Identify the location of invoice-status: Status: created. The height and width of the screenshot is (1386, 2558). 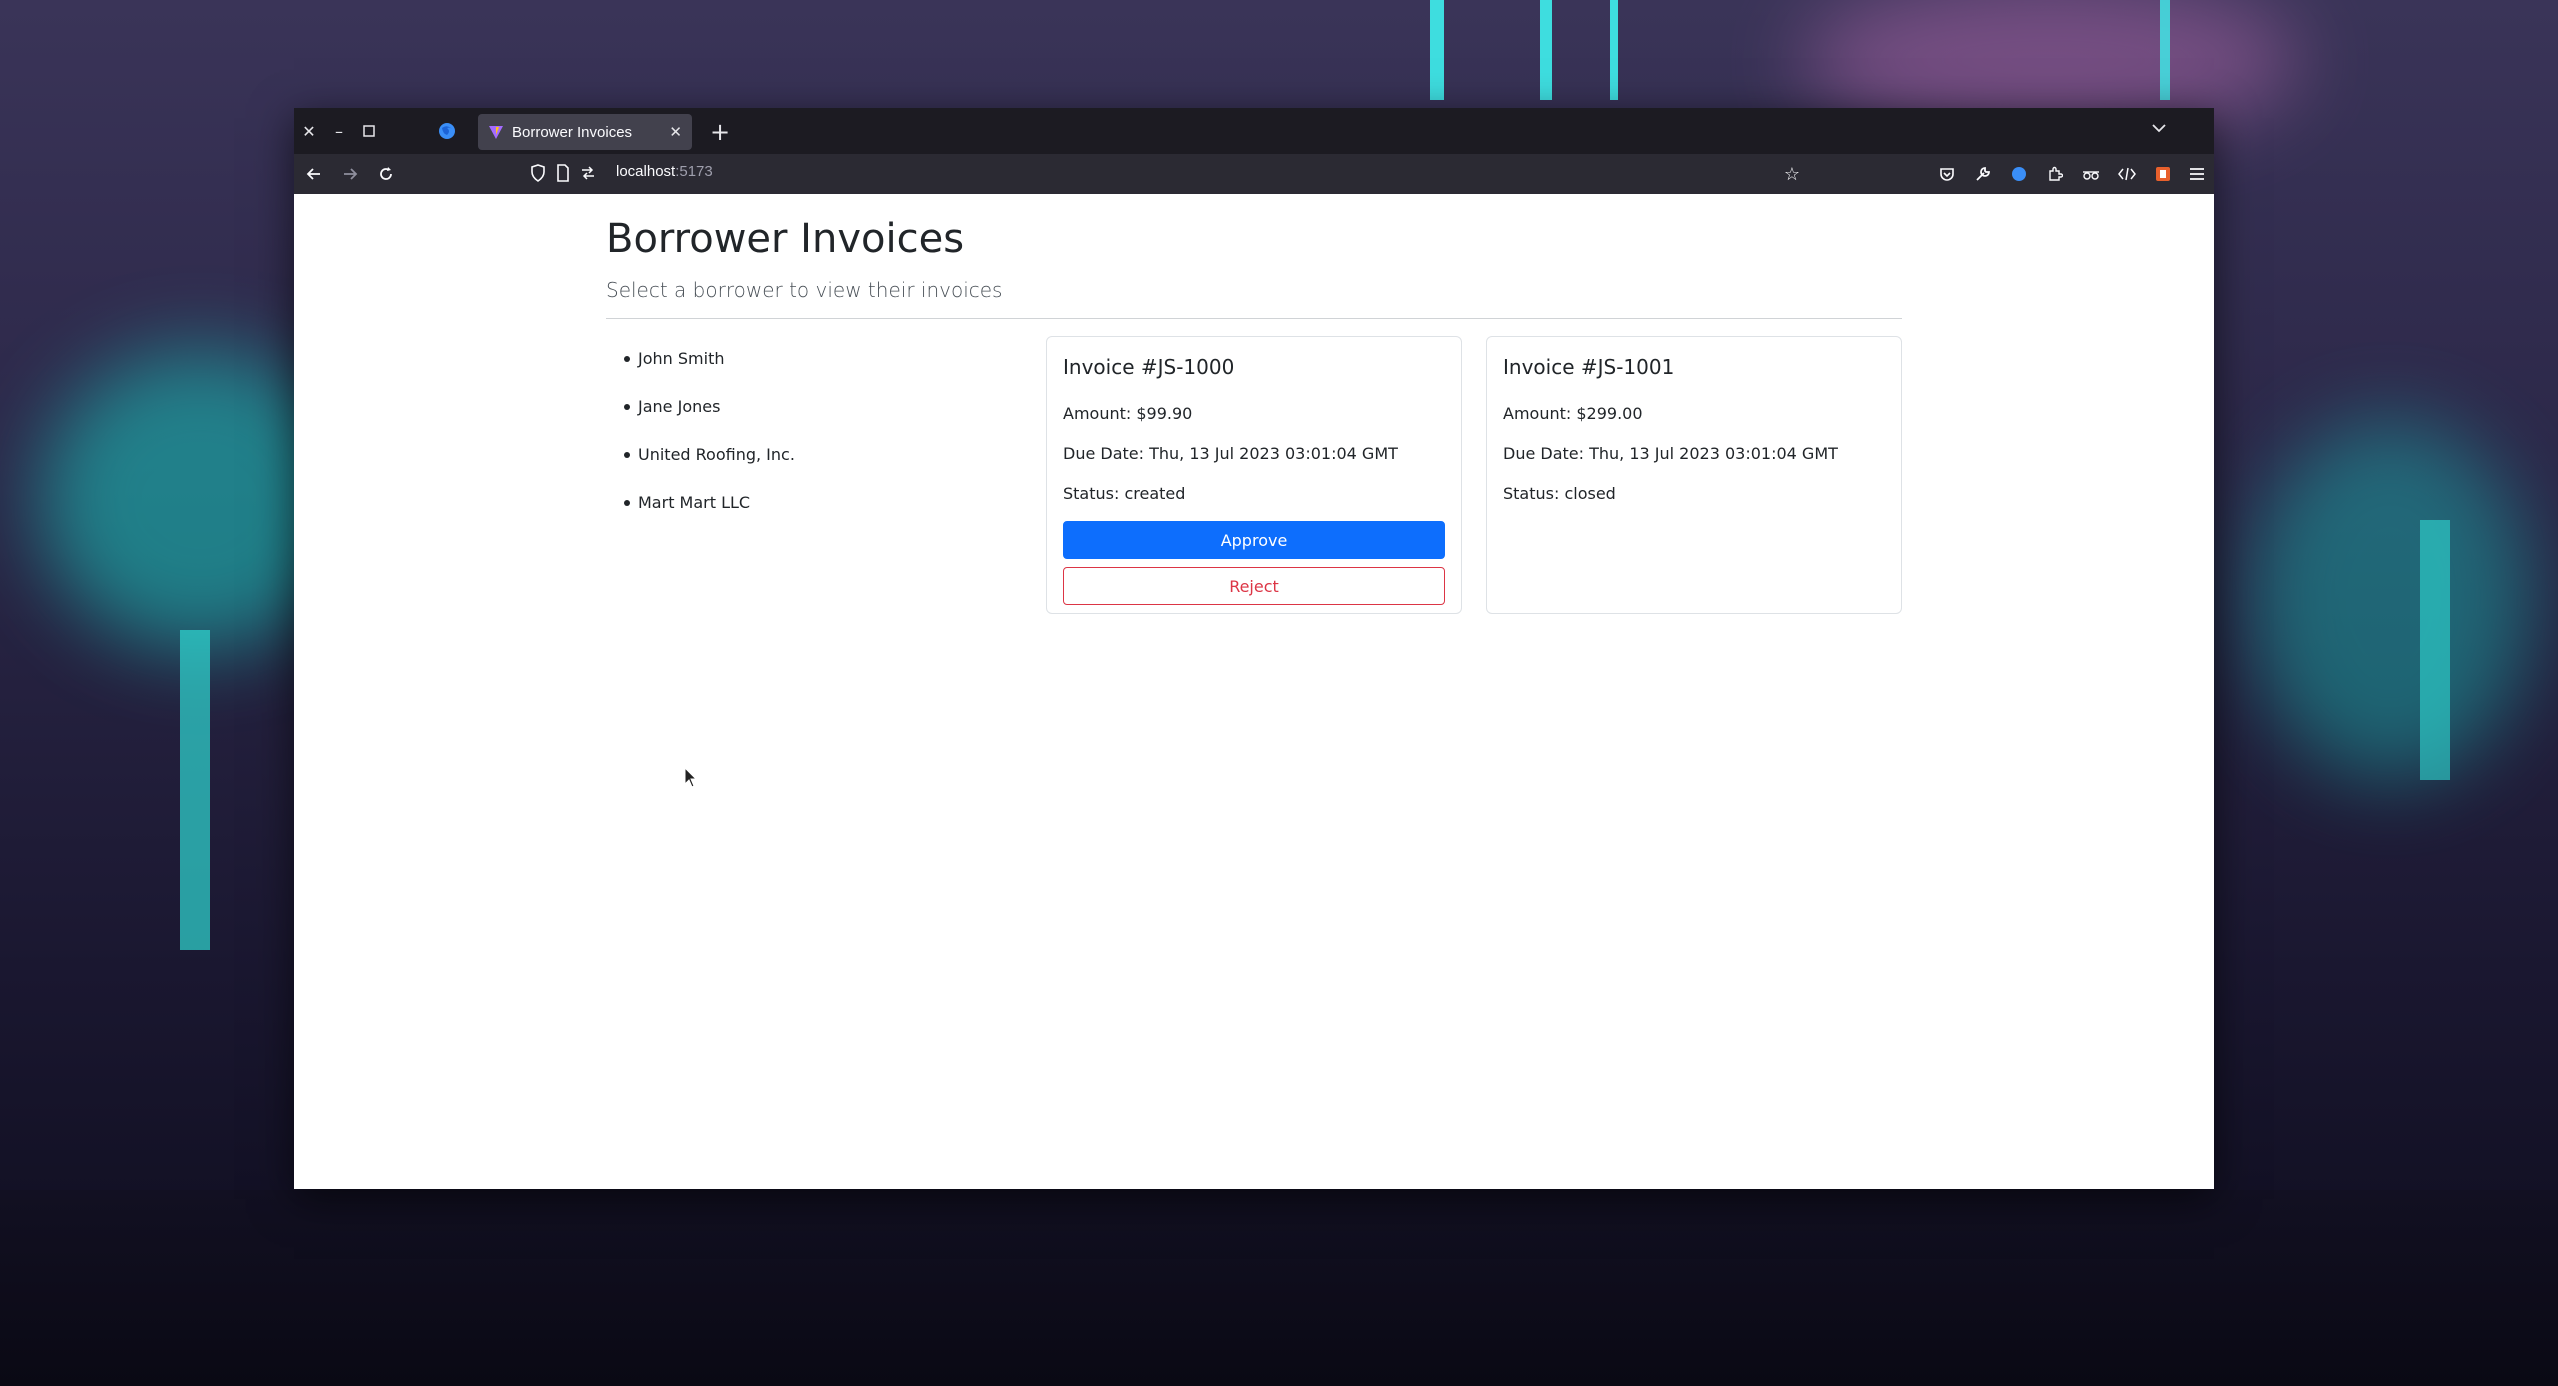
(1124, 493).